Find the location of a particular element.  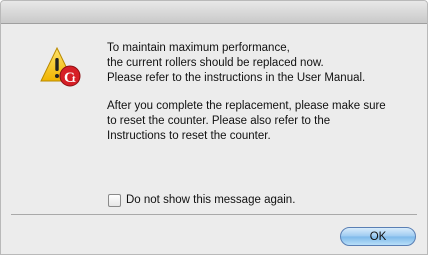

dont-show-again-row: Do not show this message again. is located at coordinates (201, 200).